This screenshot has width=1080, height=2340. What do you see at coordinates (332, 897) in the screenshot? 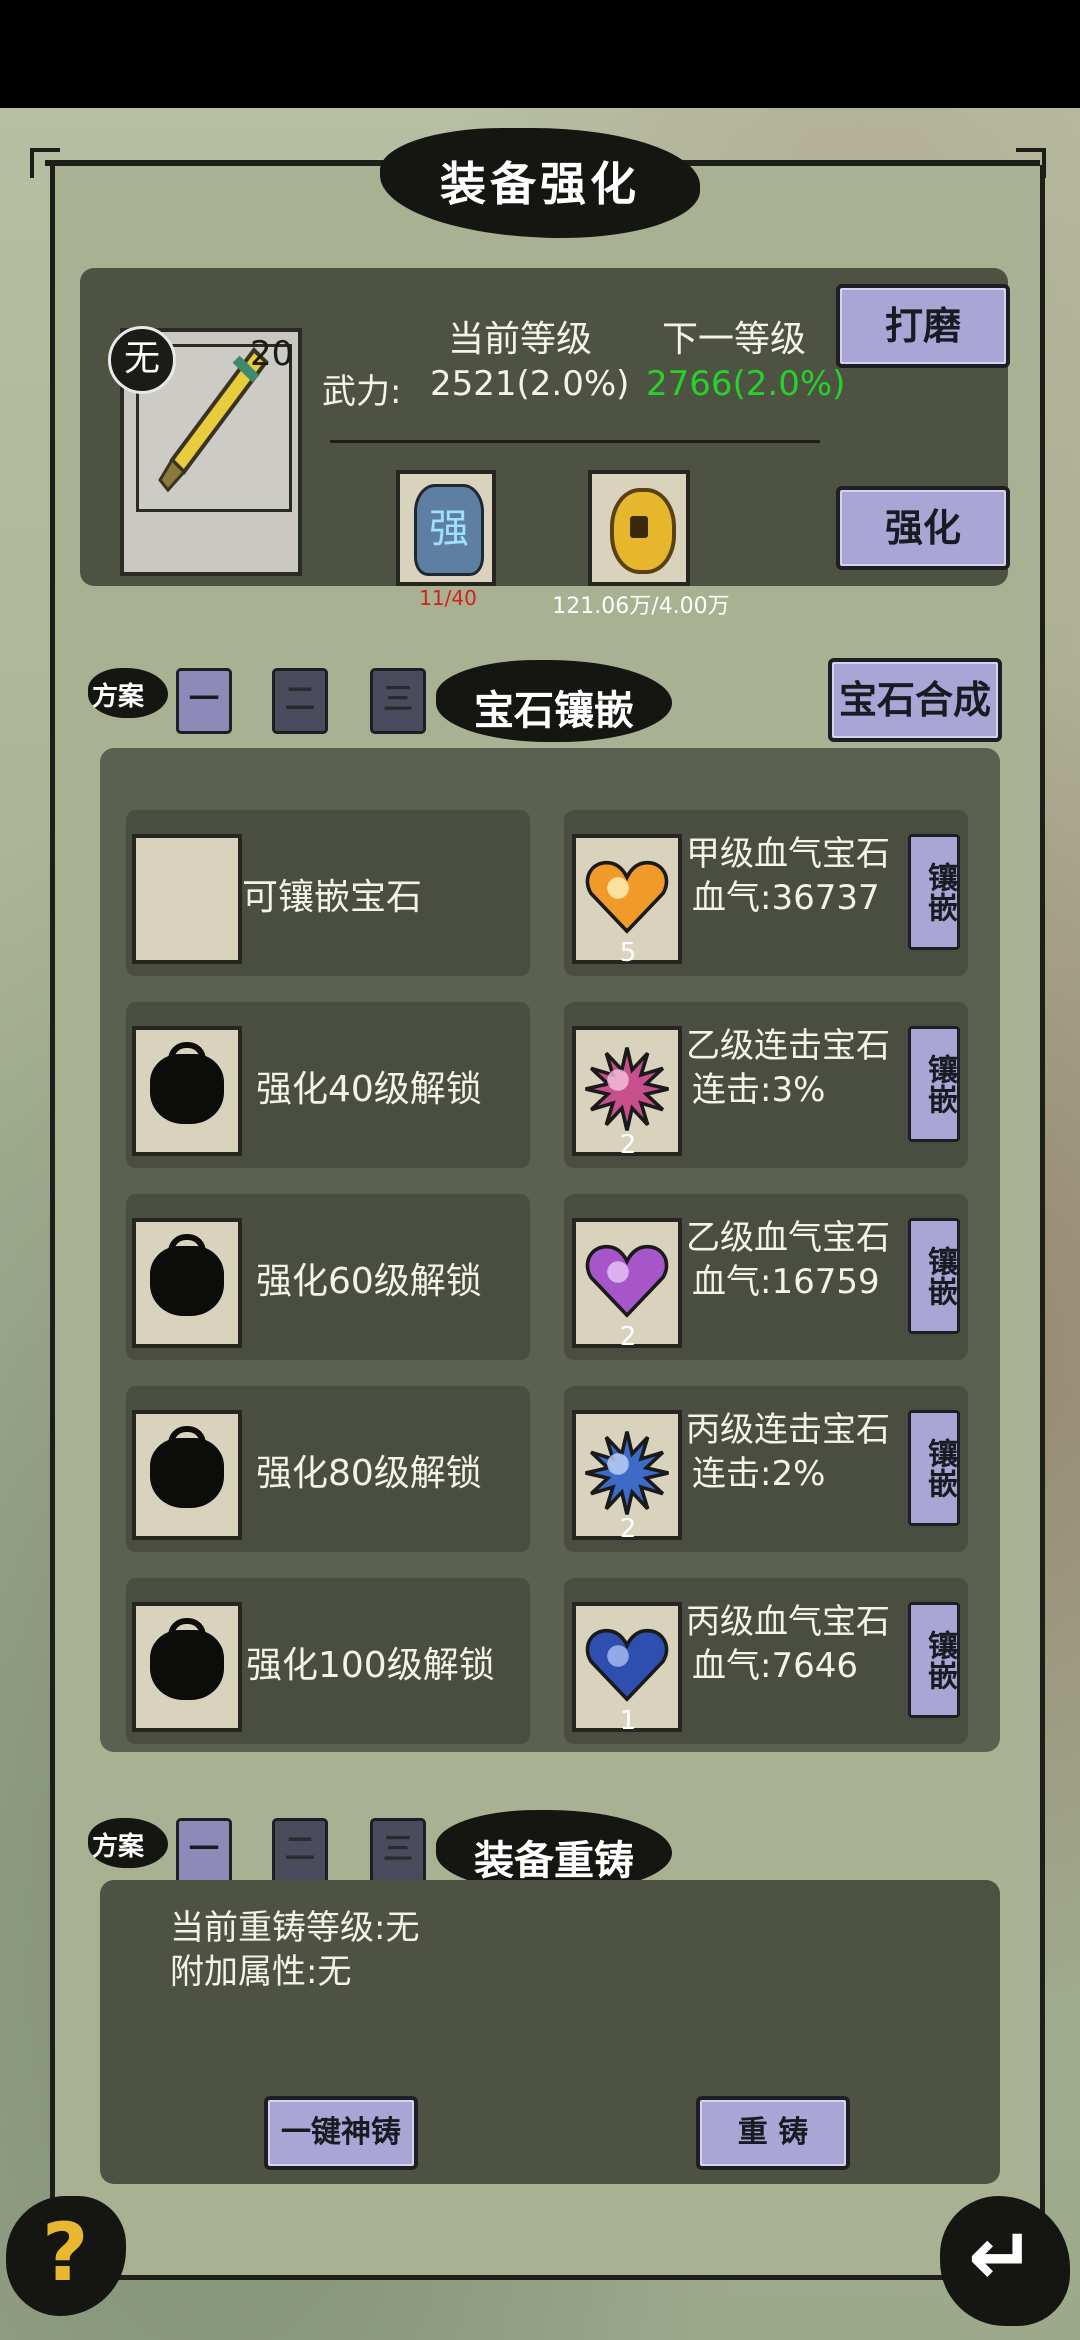
I see `gem-slot-label: 可镶嵌宝石` at bounding box center [332, 897].